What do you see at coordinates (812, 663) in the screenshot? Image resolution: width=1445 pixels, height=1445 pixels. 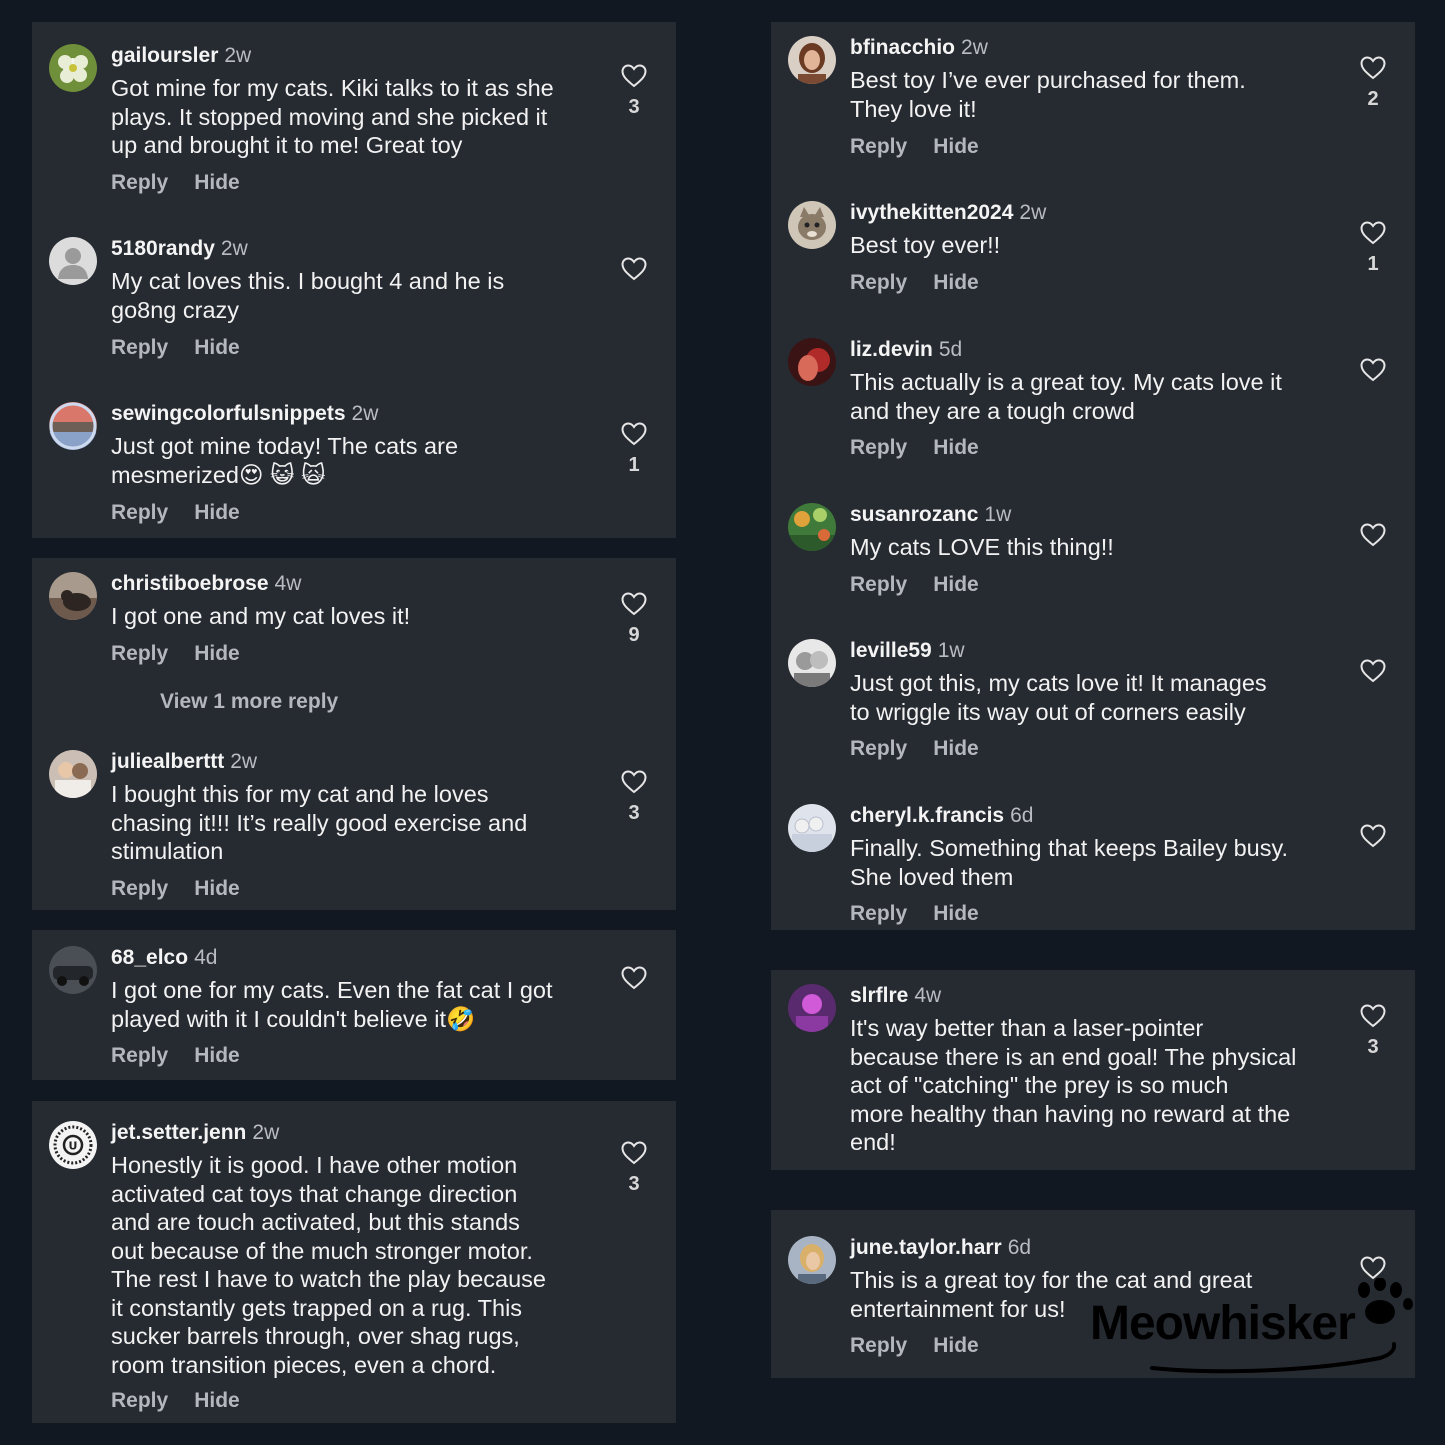 I see `couple-avatar` at bounding box center [812, 663].